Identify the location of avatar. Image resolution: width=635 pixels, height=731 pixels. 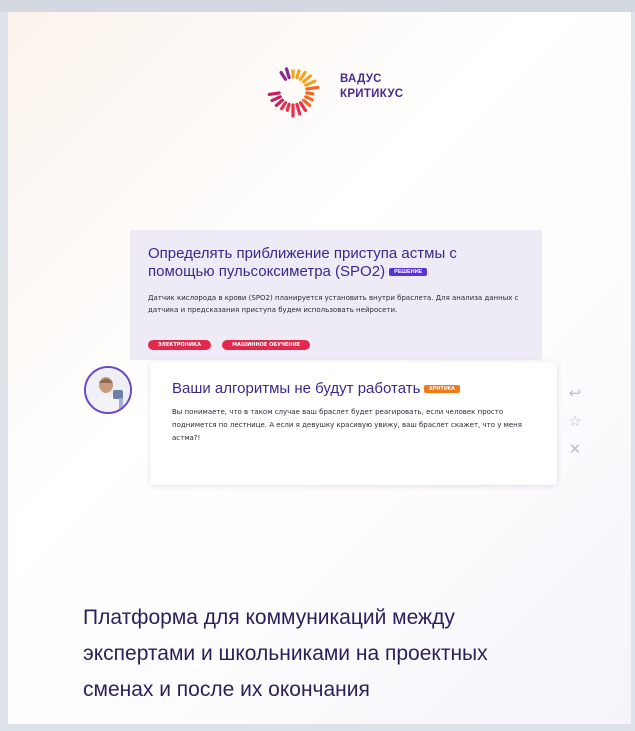
(108, 390).